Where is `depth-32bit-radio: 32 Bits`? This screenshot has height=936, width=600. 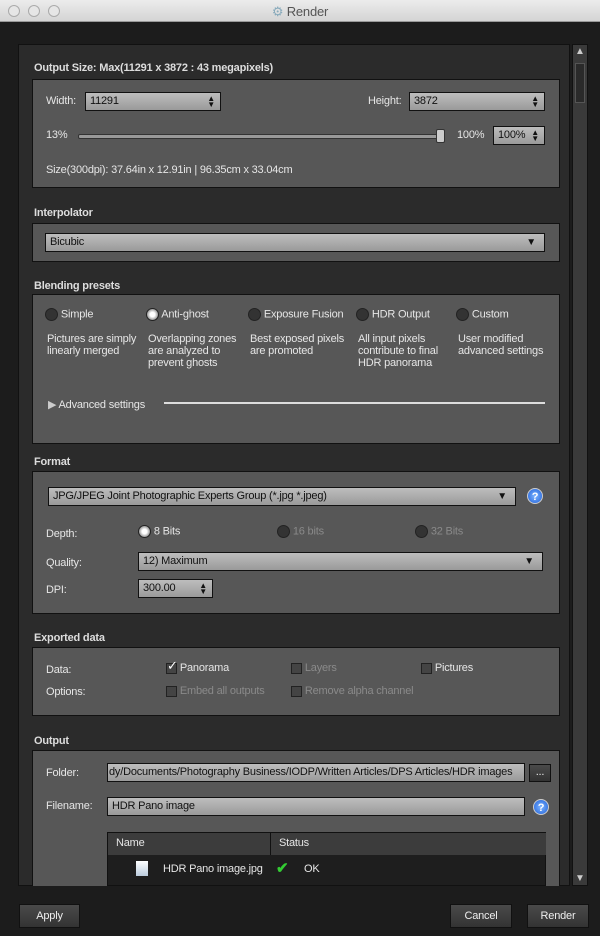 depth-32bit-radio: 32 Bits is located at coordinates (439, 531).